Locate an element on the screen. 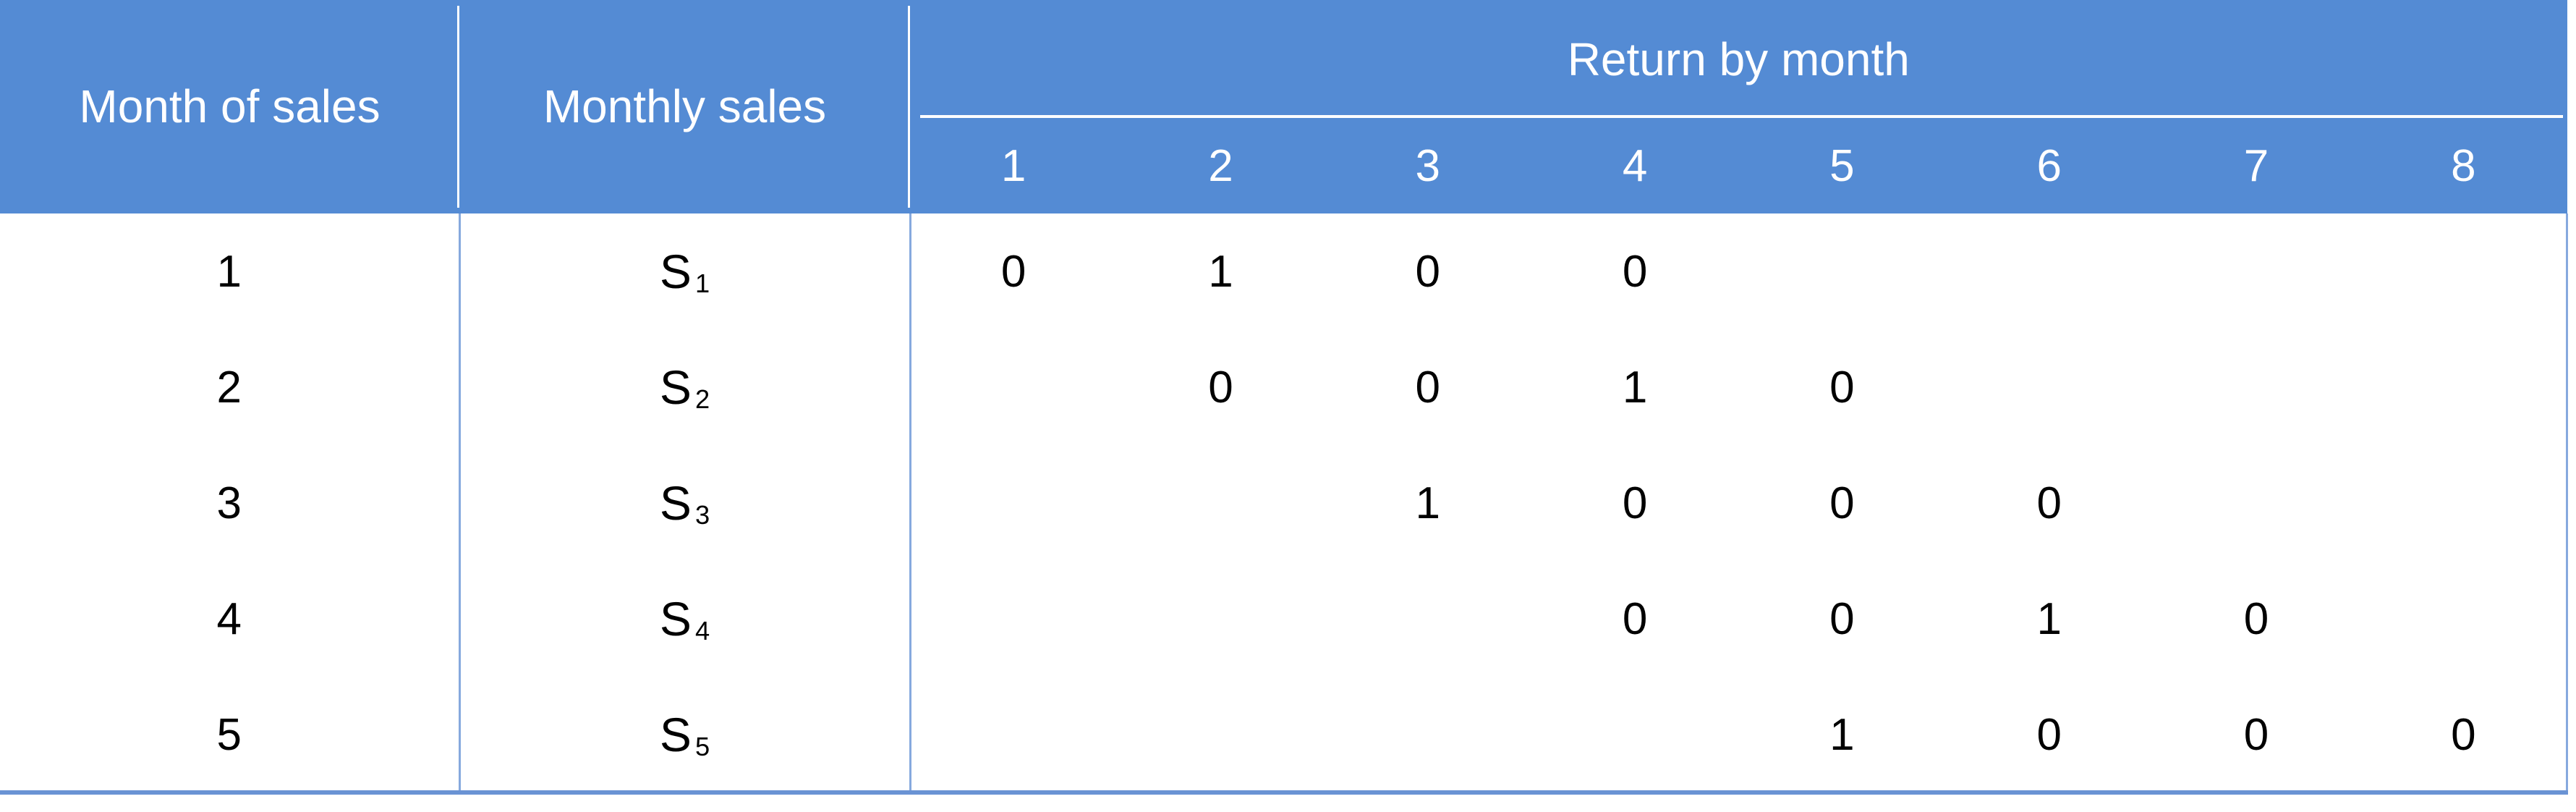 Image resolution: width=2576 pixels, height=812 pixels. table-row: 5 S5 1 0 0 0 is located at coordinates (1284, 734).